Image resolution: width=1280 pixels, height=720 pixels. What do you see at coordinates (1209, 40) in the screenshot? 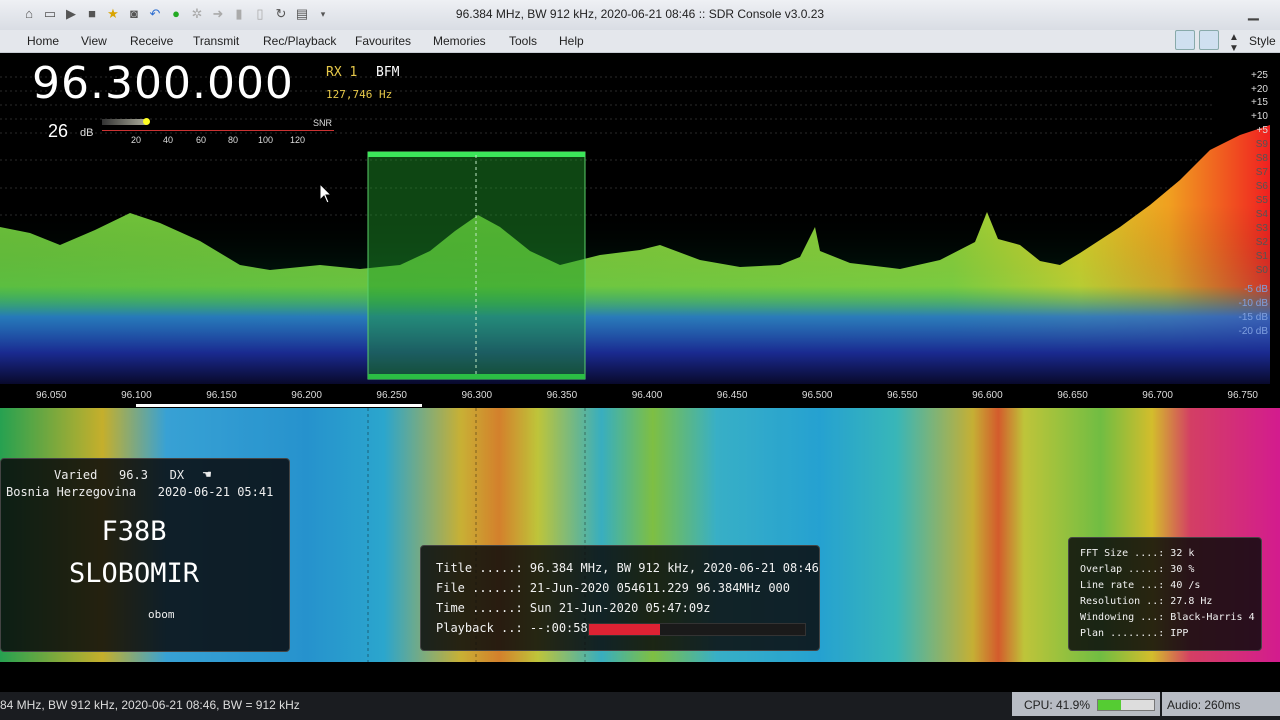
I see `monitor-icon` at bounding box center [1209, 40].